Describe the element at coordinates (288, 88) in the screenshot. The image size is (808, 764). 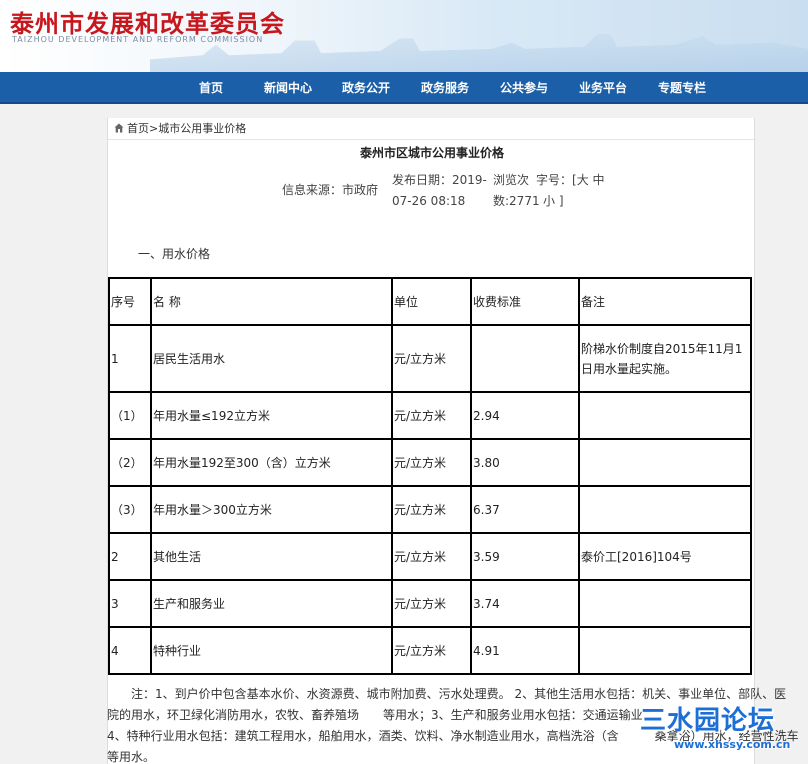
I see `nav-news: 新闻中心` at that location.